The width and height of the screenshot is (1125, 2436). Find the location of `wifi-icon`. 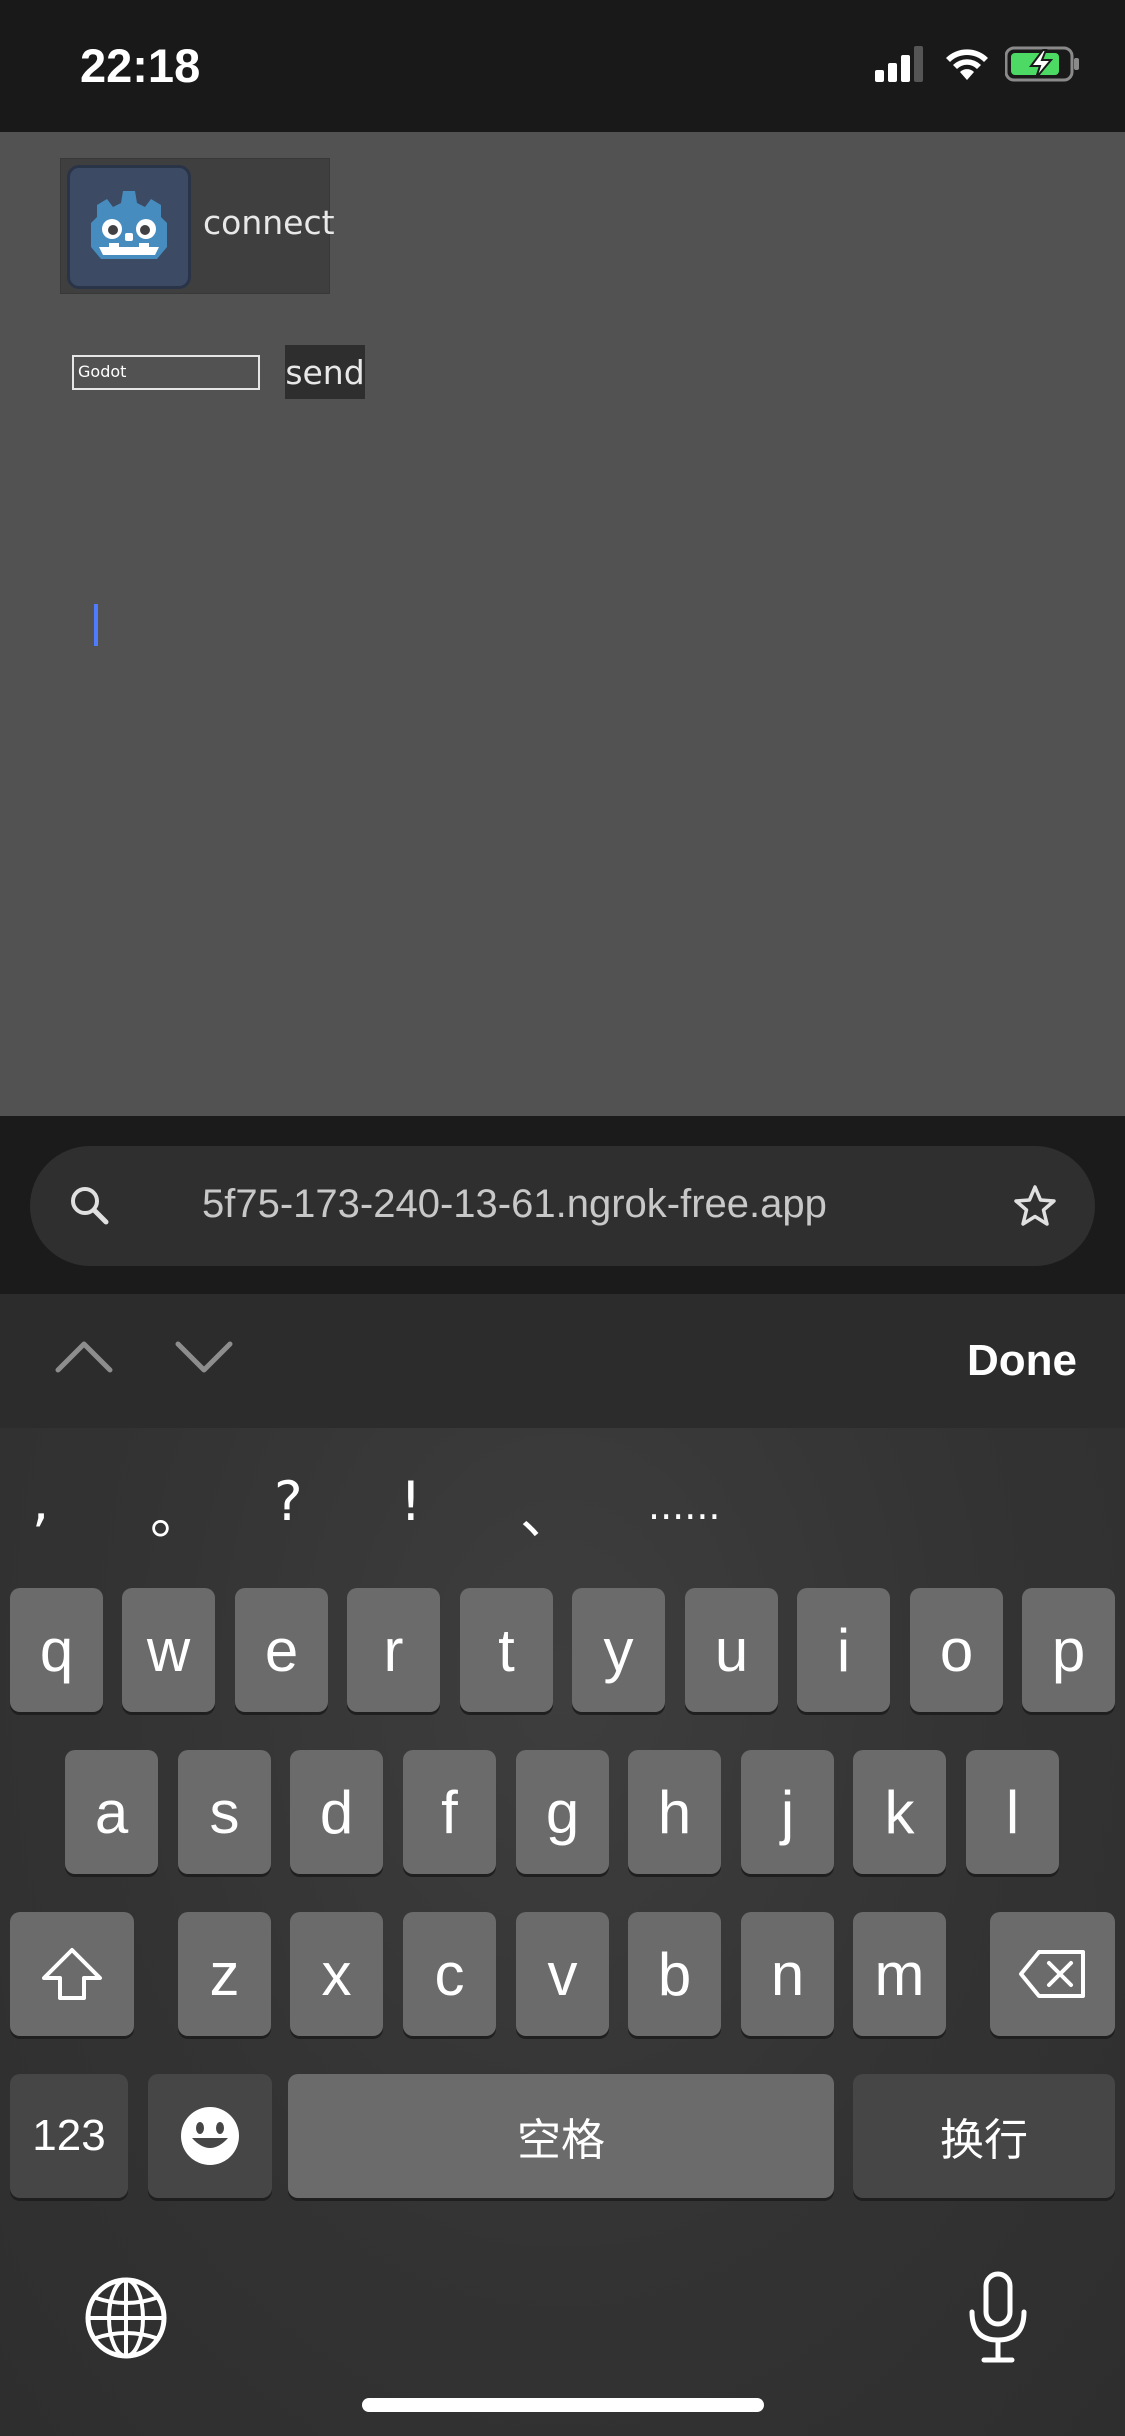

wifi-icon is located at coordinates (967, 64).